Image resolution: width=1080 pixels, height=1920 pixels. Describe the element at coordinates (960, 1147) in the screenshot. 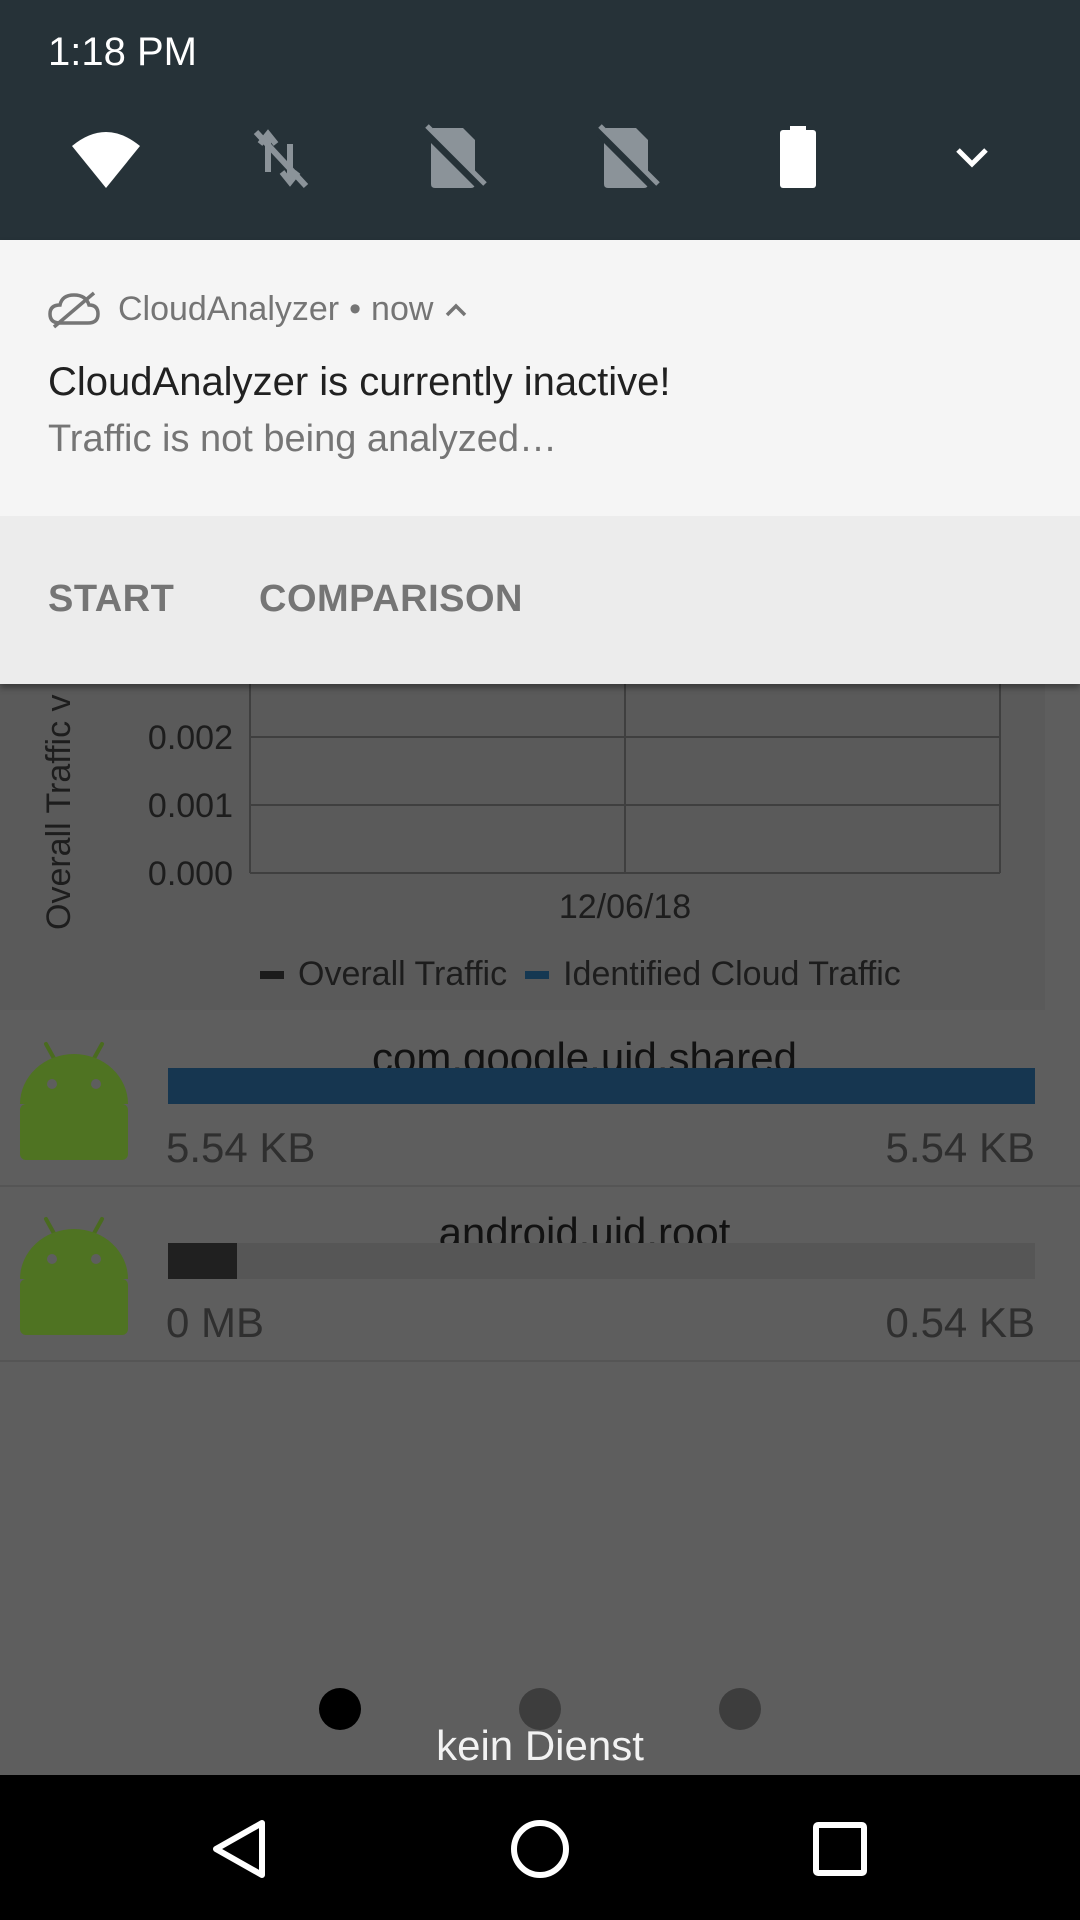

I see `traffic-total-value: 5.54 KB` at that location.